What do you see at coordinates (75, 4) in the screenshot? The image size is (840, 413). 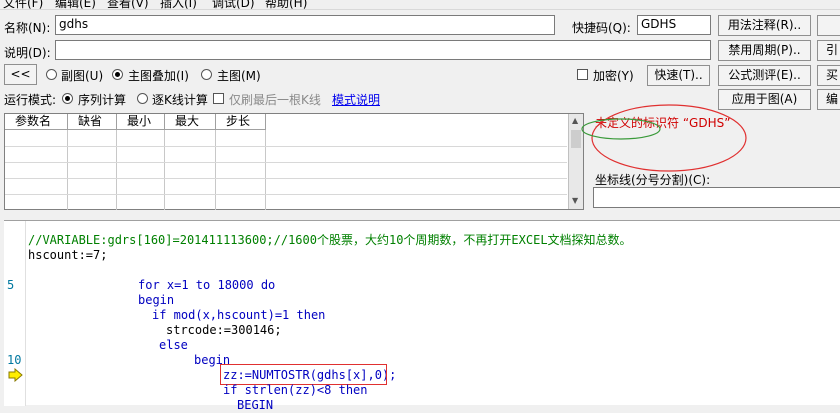 I see `menu-edit: 编辑(E)` at bounding box center [75, 4].